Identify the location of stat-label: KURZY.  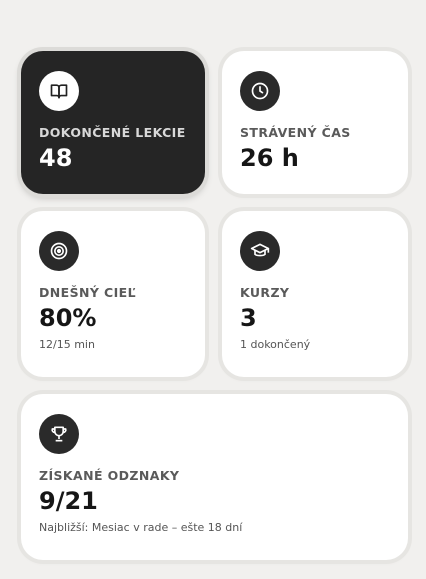
(265, 292).